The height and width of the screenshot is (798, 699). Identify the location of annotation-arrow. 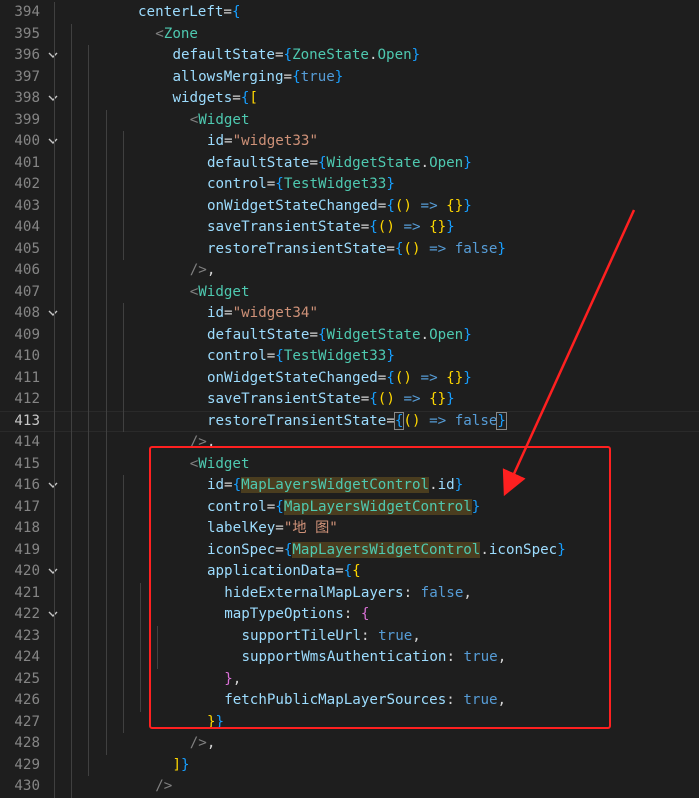
(569, 353).